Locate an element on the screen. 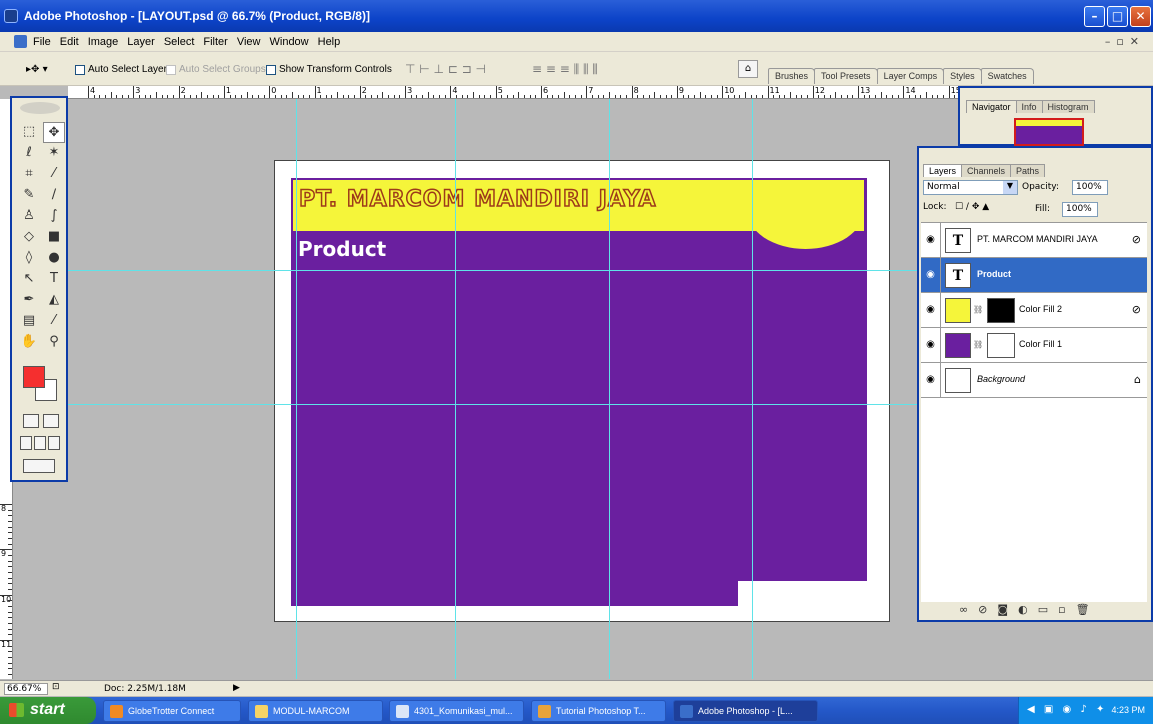 This screenshot has height=724, width=1153. jump-to-imageready-icon is located at coordinates (39, 466).